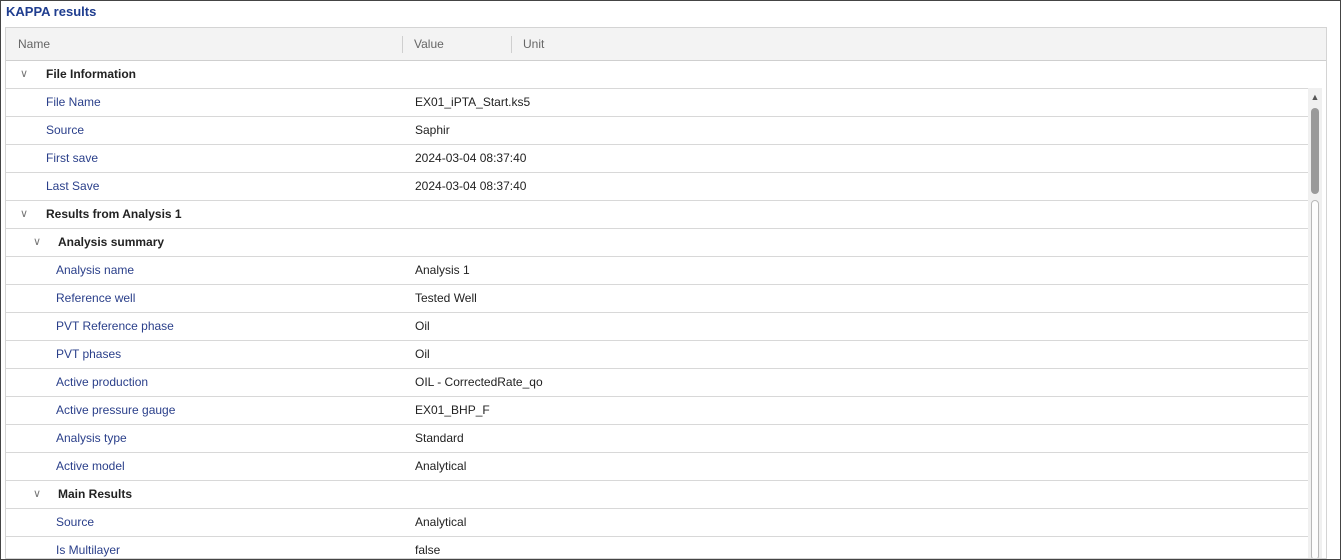  Describe the element at coordinates (666, 44) in the screenshot. I see `grid-header: Name Value Unit` at that location.